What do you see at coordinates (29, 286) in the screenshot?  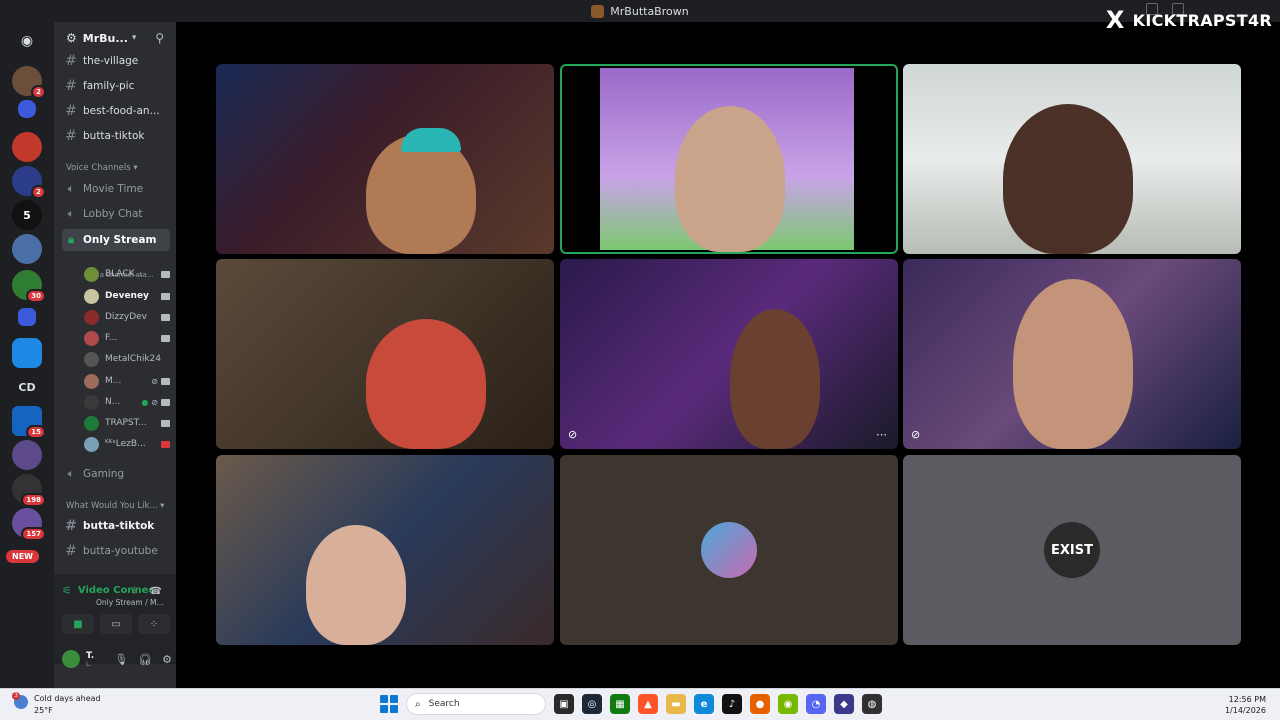 I see `server-icon: 30` at bounding box center [29, 286].